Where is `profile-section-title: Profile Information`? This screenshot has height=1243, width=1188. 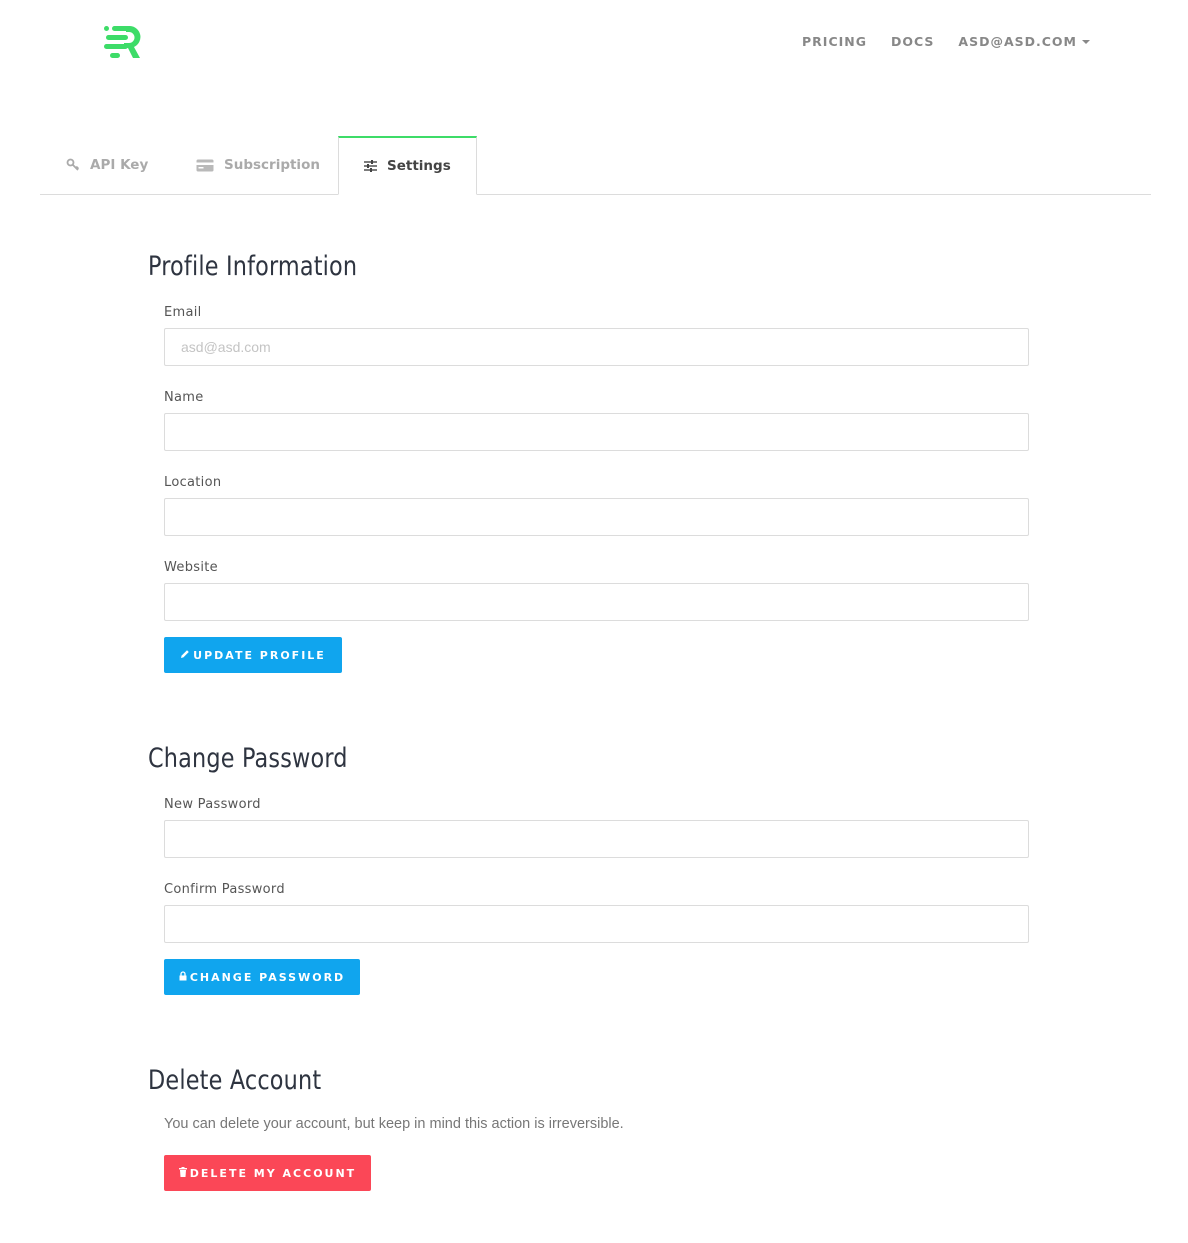 profile-section-title: Profile Information is located at coordinates (253, 266).